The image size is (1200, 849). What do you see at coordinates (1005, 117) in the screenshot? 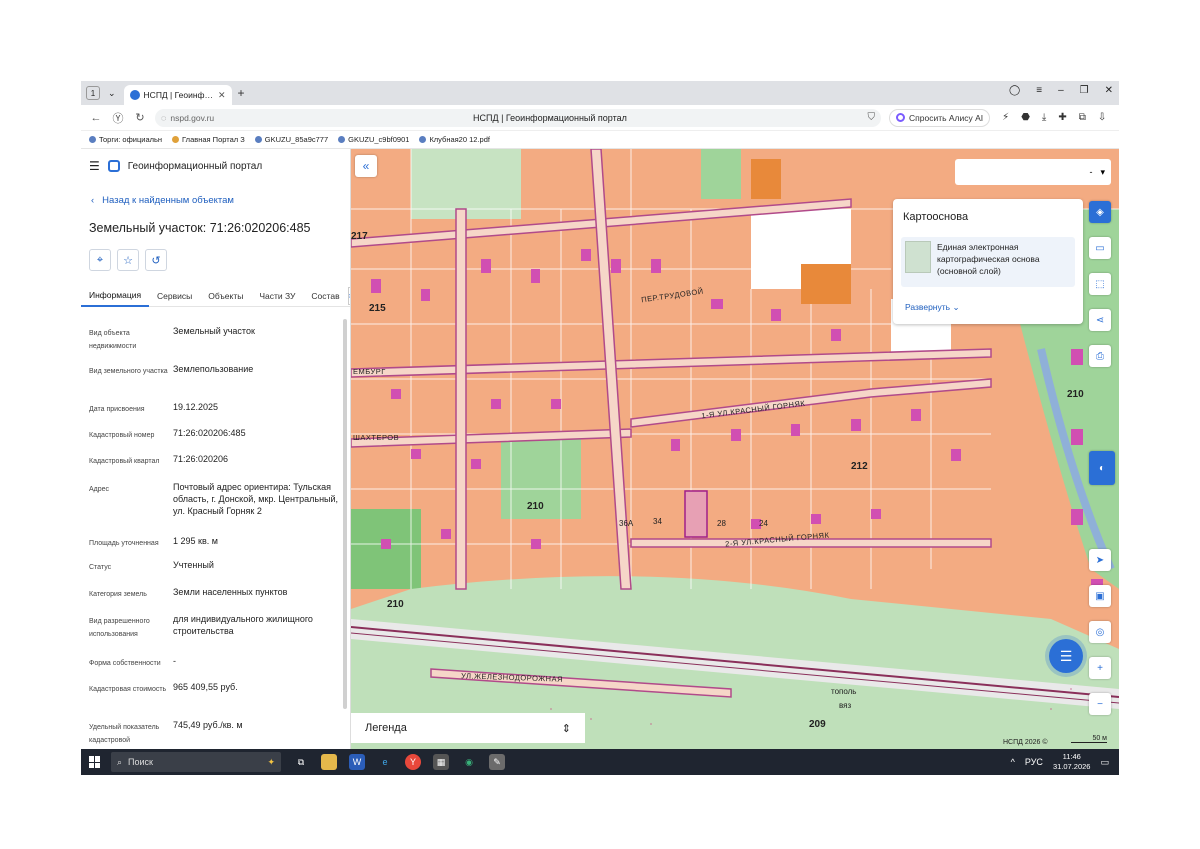
I see `extension-icon: ⚡` at bounding box center [1005, 117].